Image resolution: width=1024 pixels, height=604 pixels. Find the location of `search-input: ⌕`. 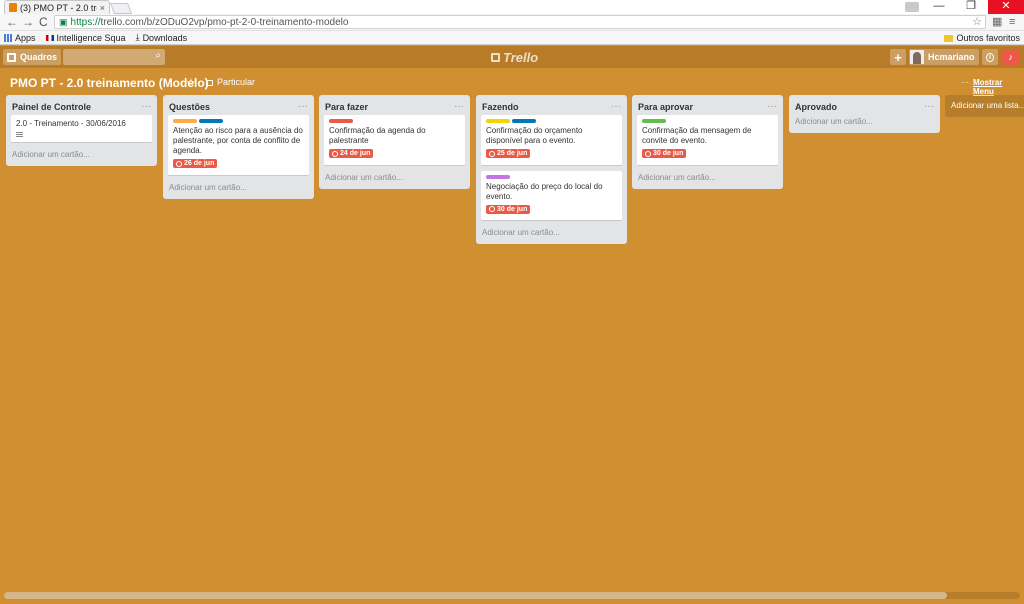

search-input: ⌕ is located at coordinates (114, 57).